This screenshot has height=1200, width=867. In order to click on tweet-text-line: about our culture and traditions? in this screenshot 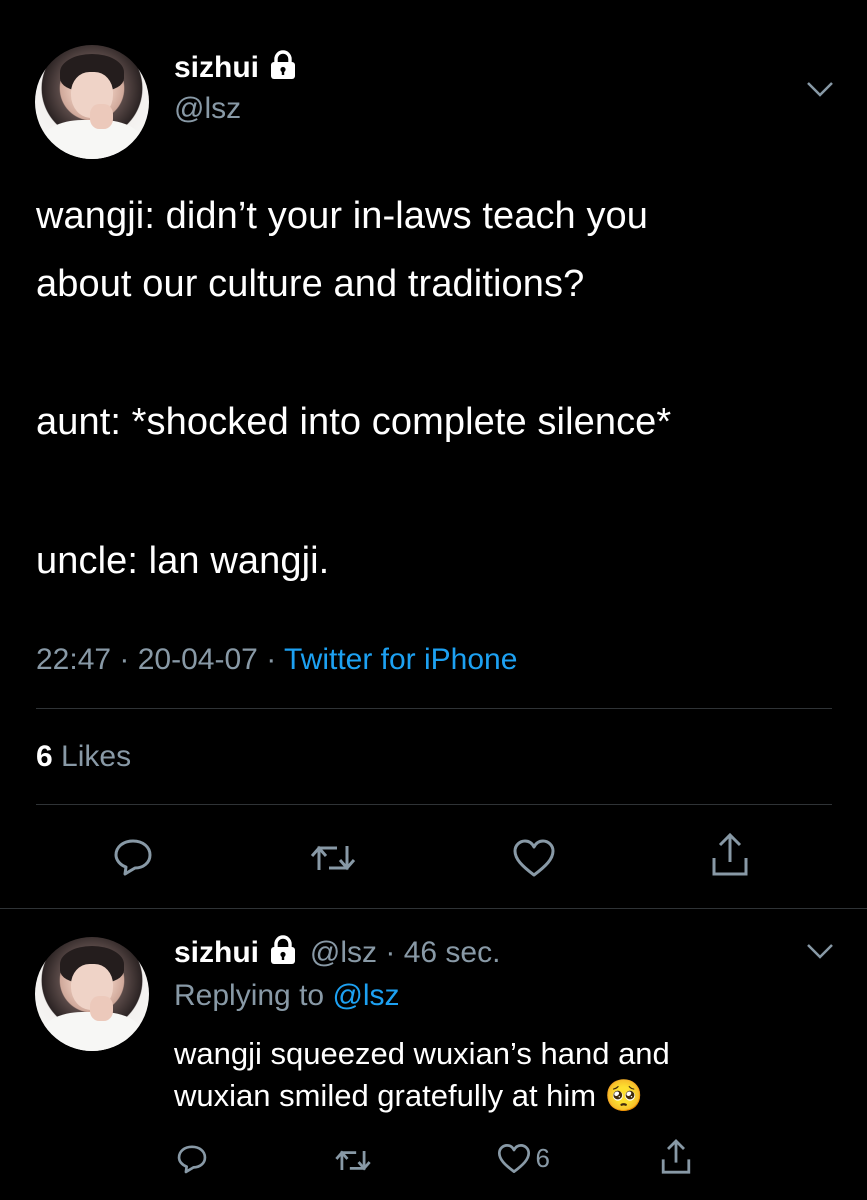, I will do `click(310, 284)`.